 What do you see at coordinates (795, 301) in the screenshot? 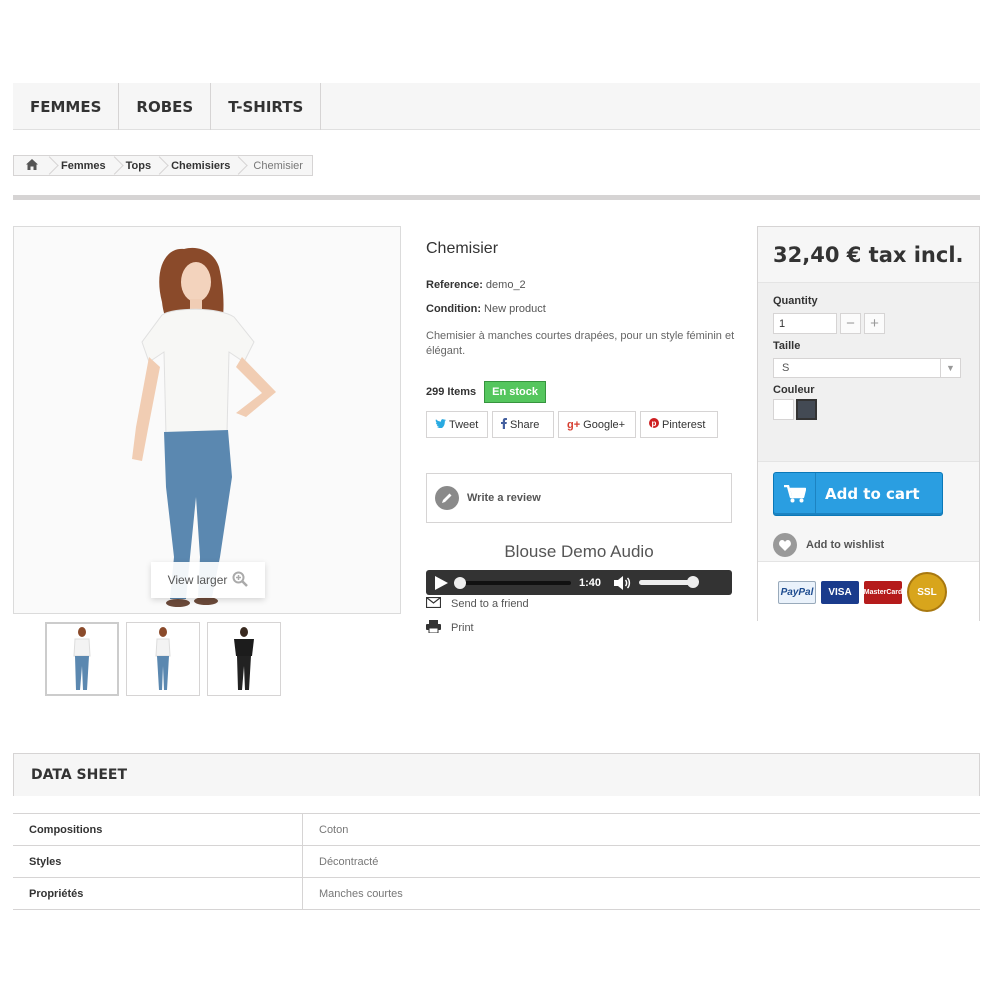
I see `quantity-label: Quantity` at bounding box center [795, 301].